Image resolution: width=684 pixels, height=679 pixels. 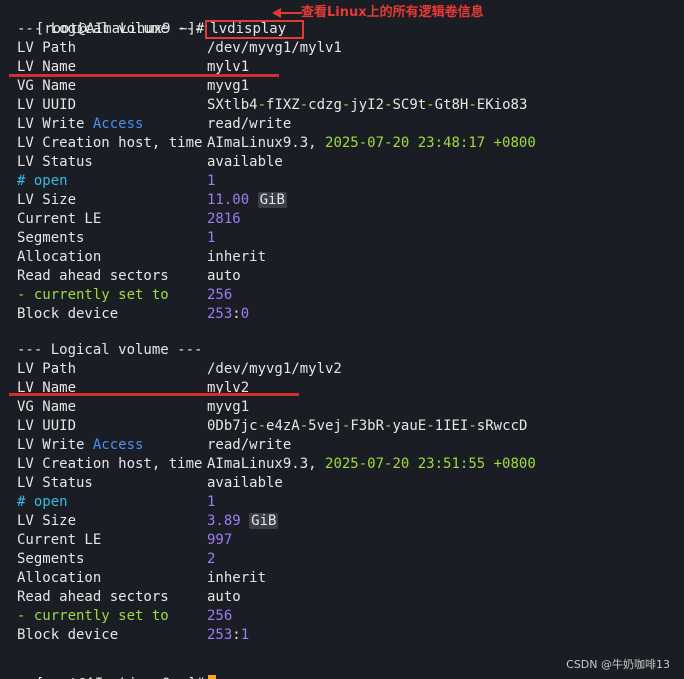 I want to click on volume-1-lv-uuid-value: SXtlb4-fIXZ-cdzg-jyI2-SC9t-Gt8H-EKio83, so click(x=367, y=105).